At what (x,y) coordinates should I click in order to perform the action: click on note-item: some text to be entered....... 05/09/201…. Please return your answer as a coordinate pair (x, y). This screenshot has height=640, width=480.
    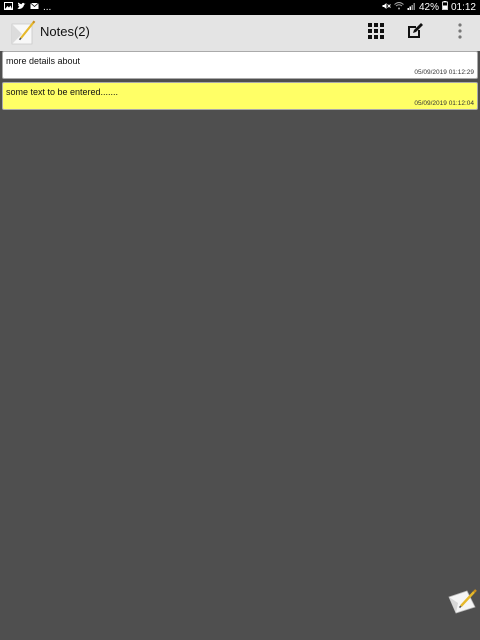
    Looking at the image, I should click on (240, 96).